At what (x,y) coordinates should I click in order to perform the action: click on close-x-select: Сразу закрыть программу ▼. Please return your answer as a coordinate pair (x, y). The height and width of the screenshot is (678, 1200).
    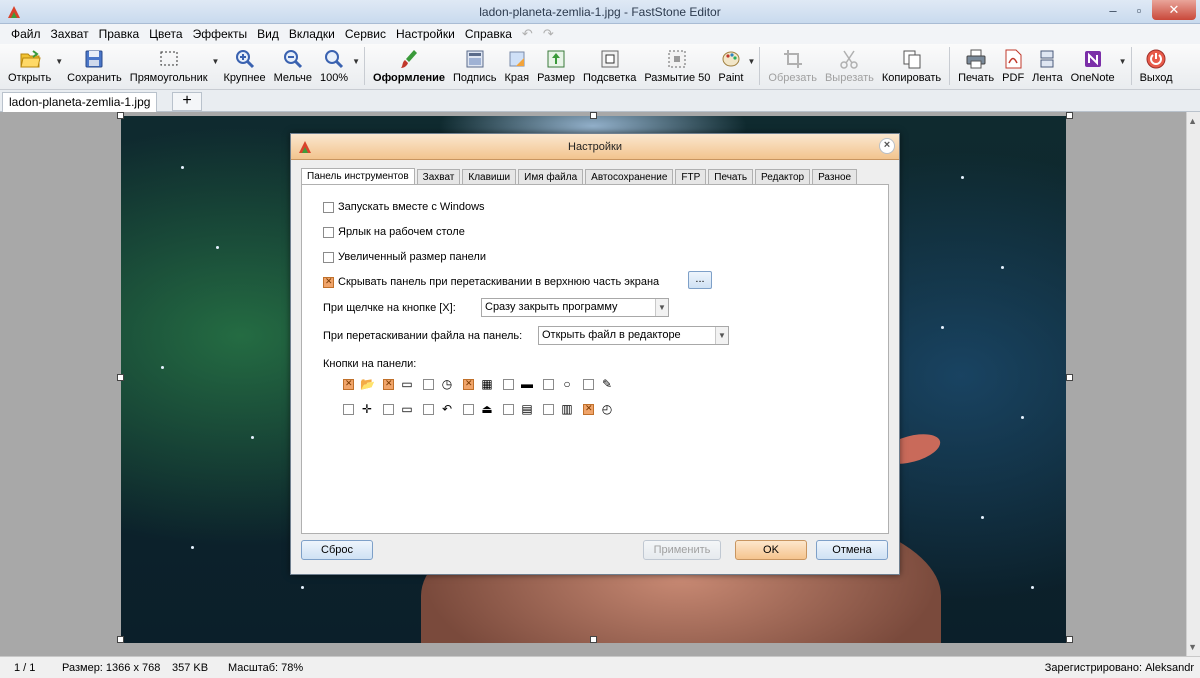
    Looking at the image, I should click on (575, 307).